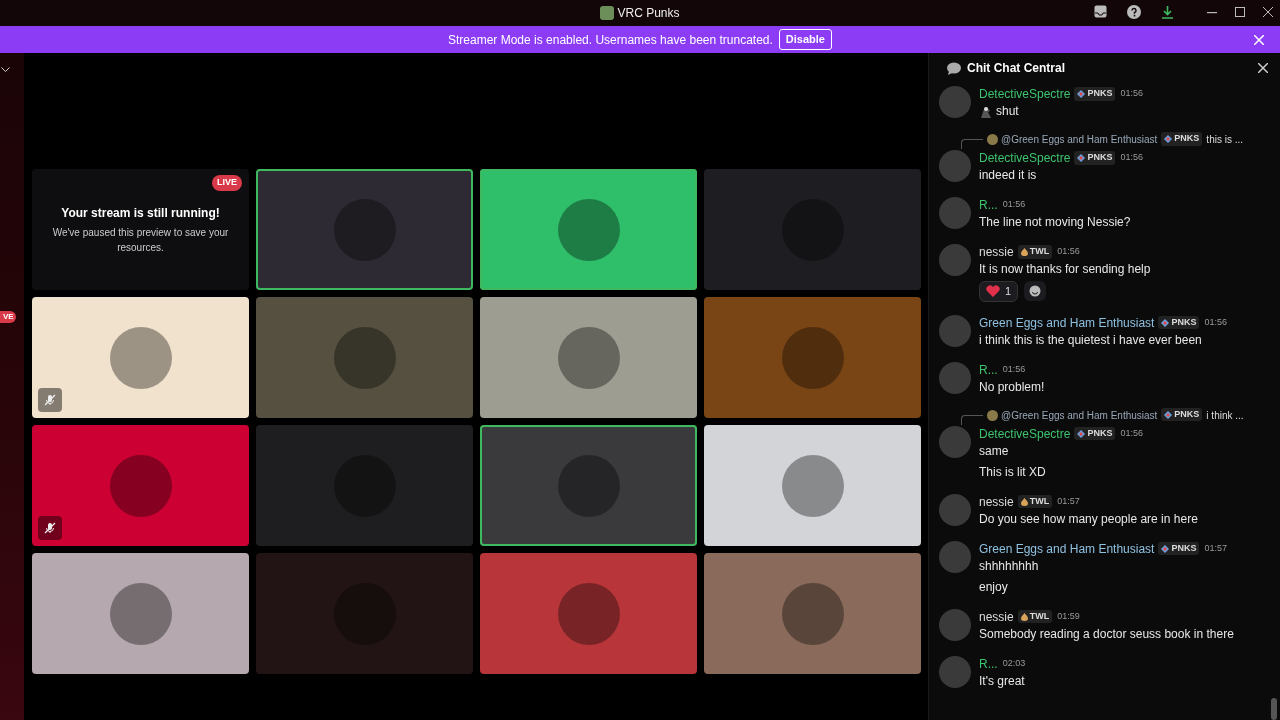 This screenshot has height=720, width=1280. I want to click on help-icon, so click(1134, 12).